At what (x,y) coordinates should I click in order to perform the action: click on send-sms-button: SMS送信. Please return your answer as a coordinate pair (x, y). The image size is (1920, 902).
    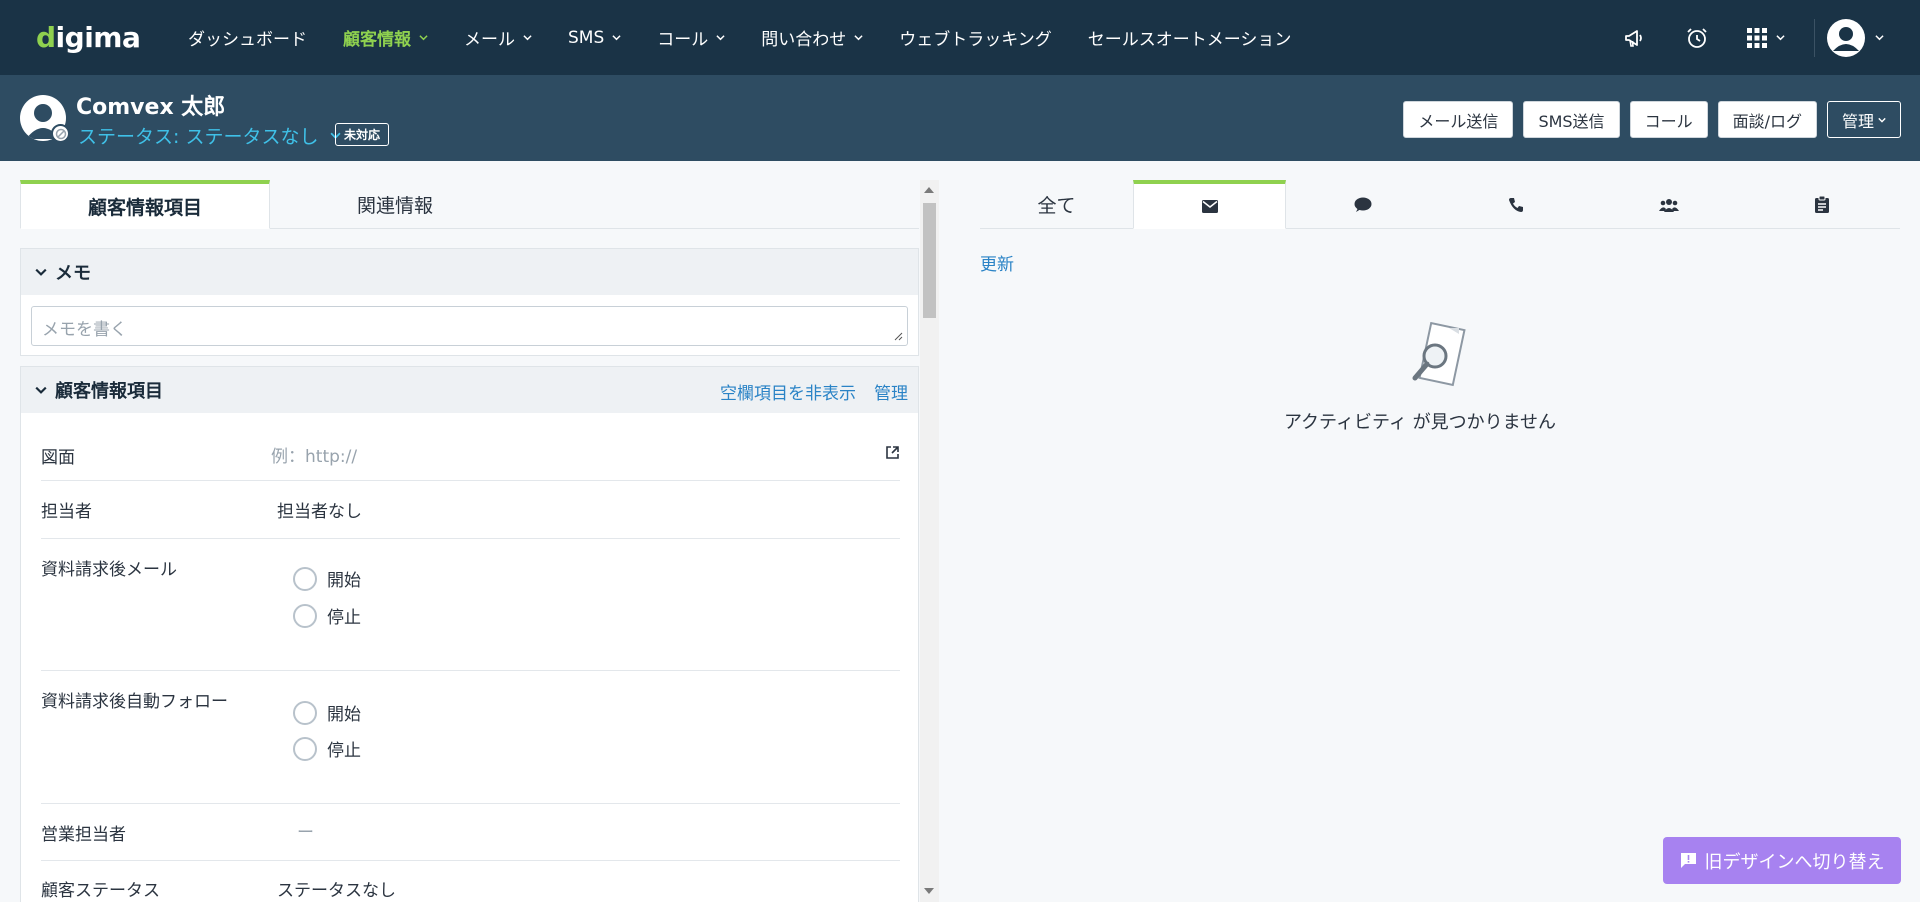
    Looking at the image, I should click on (1571, 119).